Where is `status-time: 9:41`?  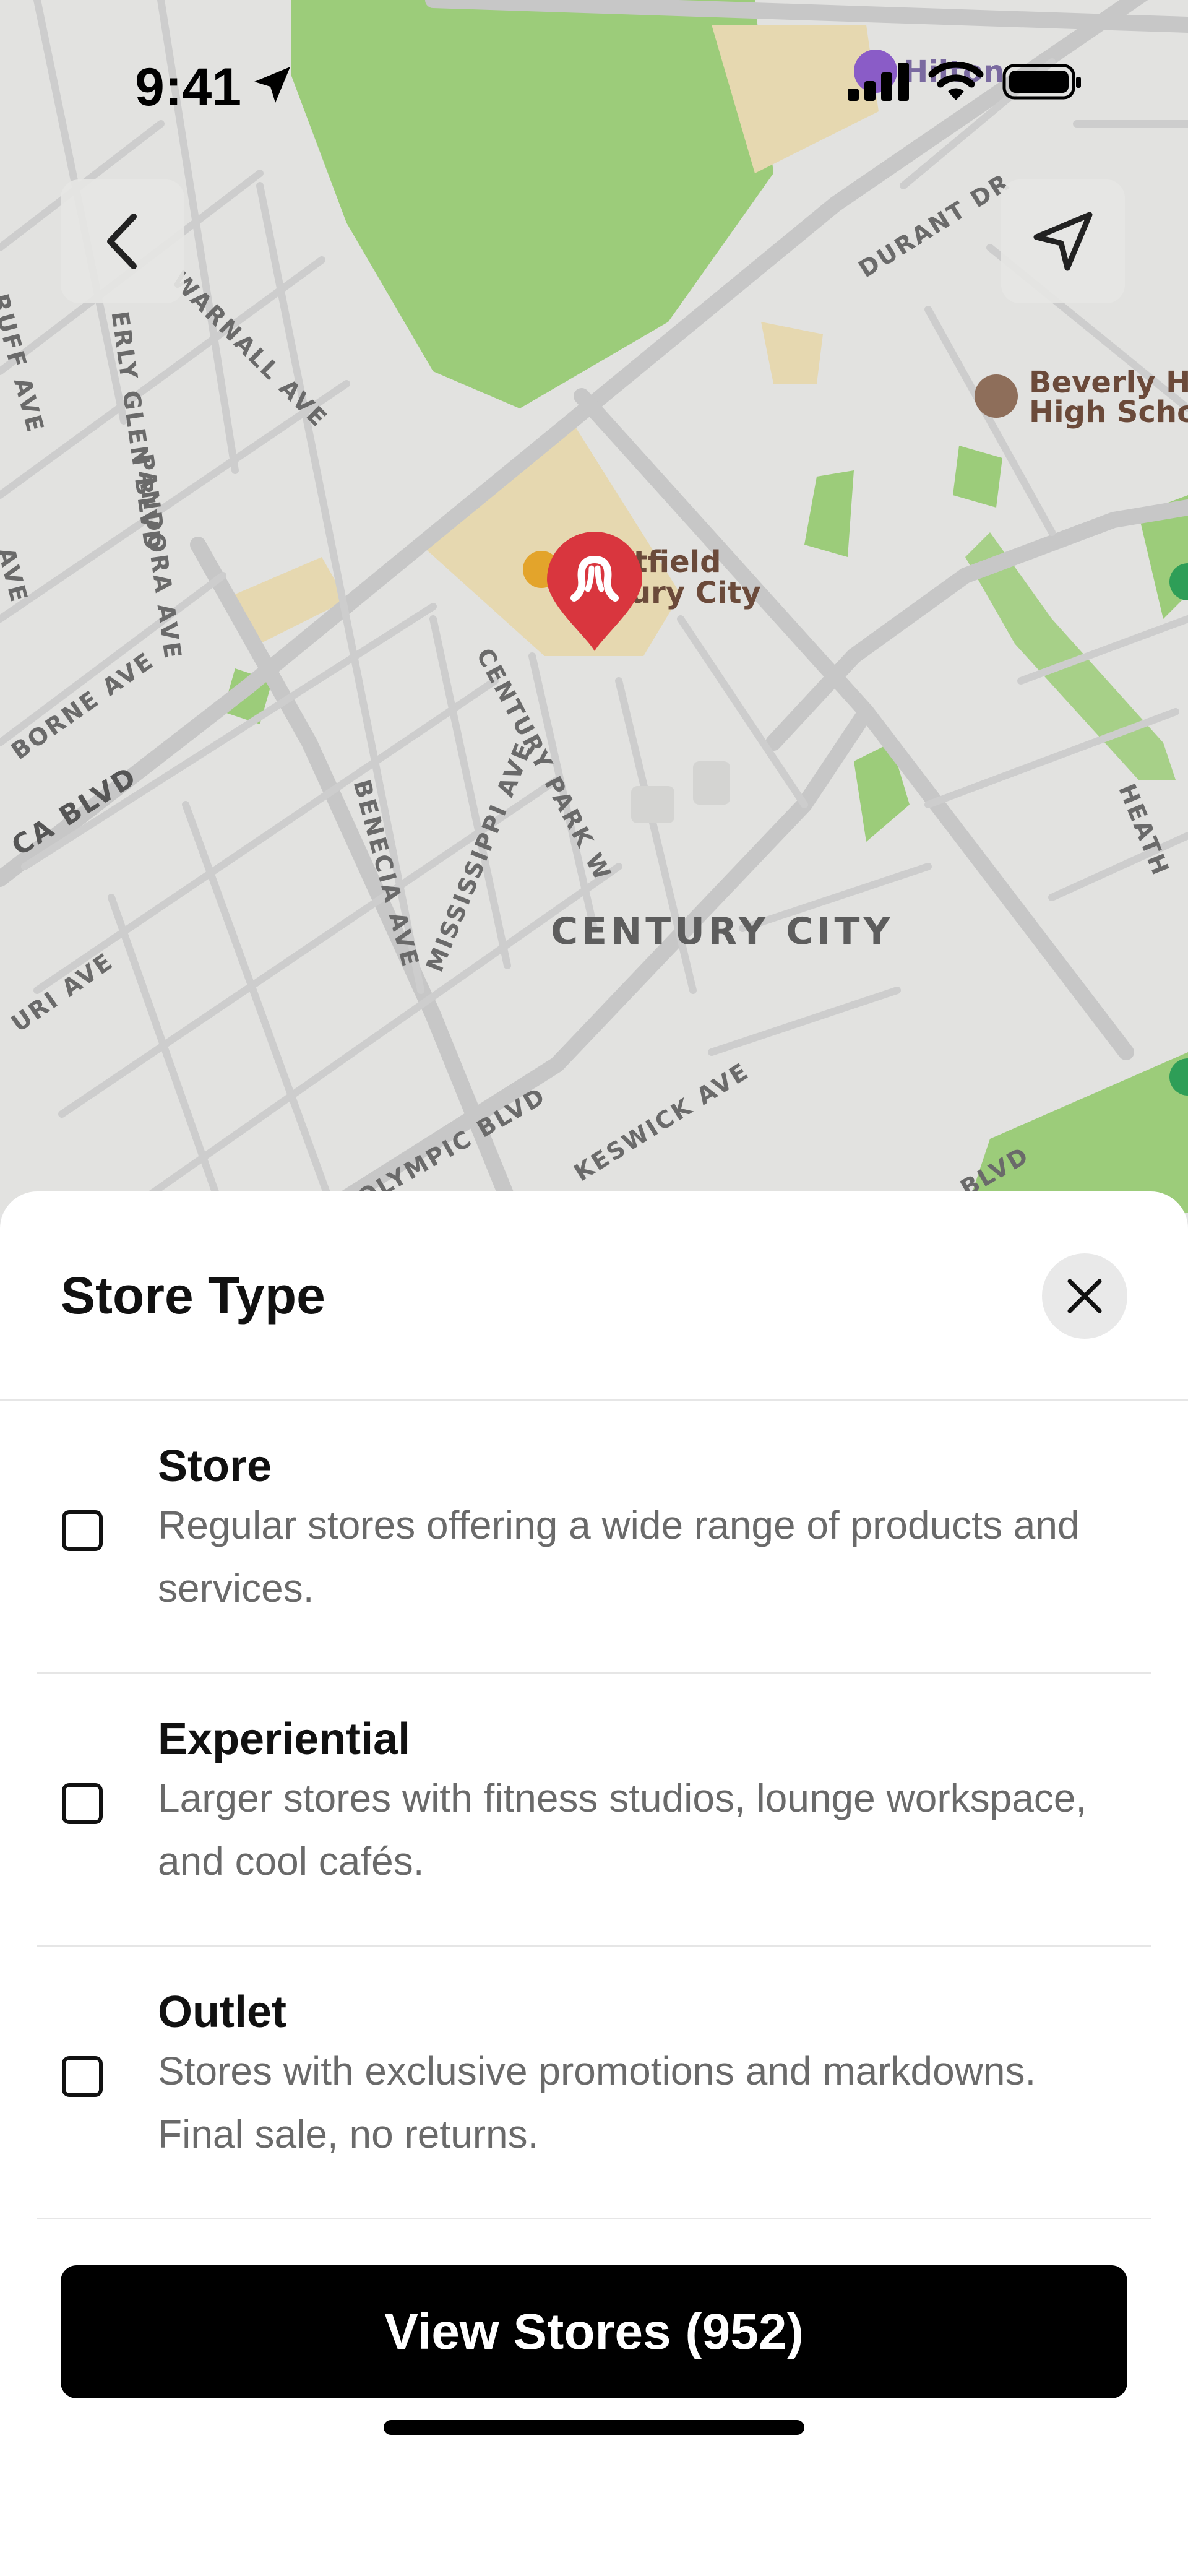 status-time: 9:41 is located at coordinates (189, 87).